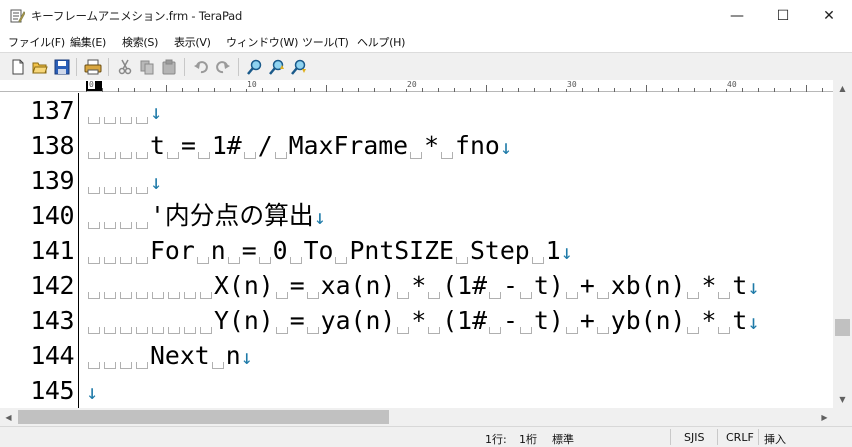  What do you see at coordinates (842, 244) in the screenshot?
I see `vertical-scrollbar: ▲ ▼` at bounding box center [842, 244].